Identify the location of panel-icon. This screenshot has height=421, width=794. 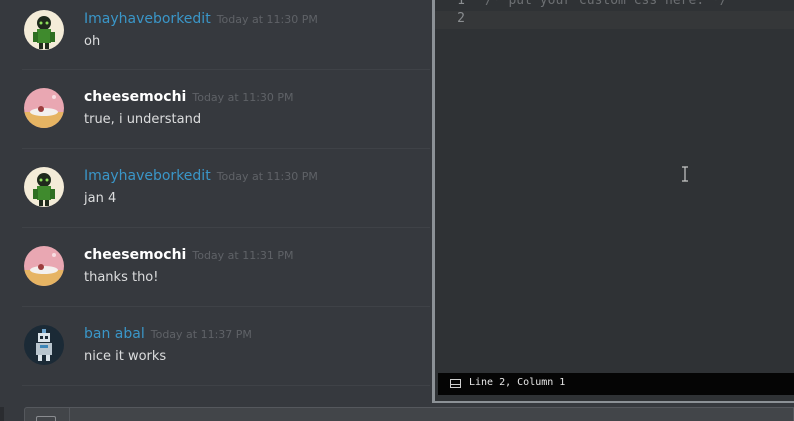
(455, 383).